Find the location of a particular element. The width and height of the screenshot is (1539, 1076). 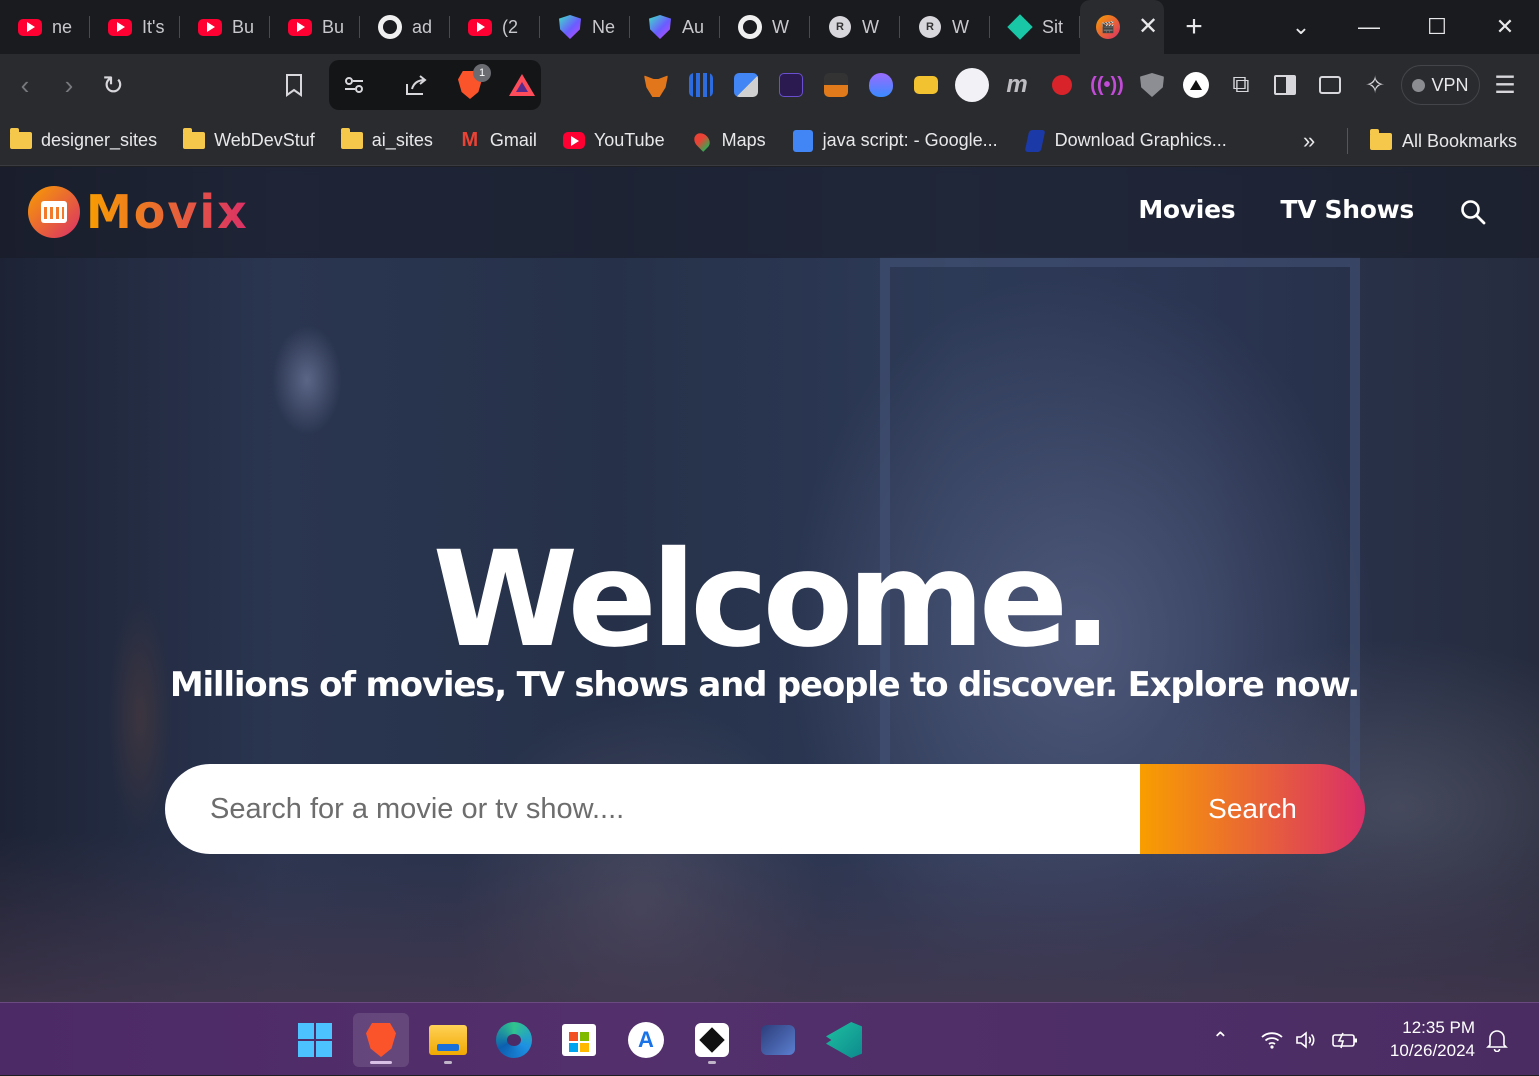

shield-icon is located at coordinates (570, 27).